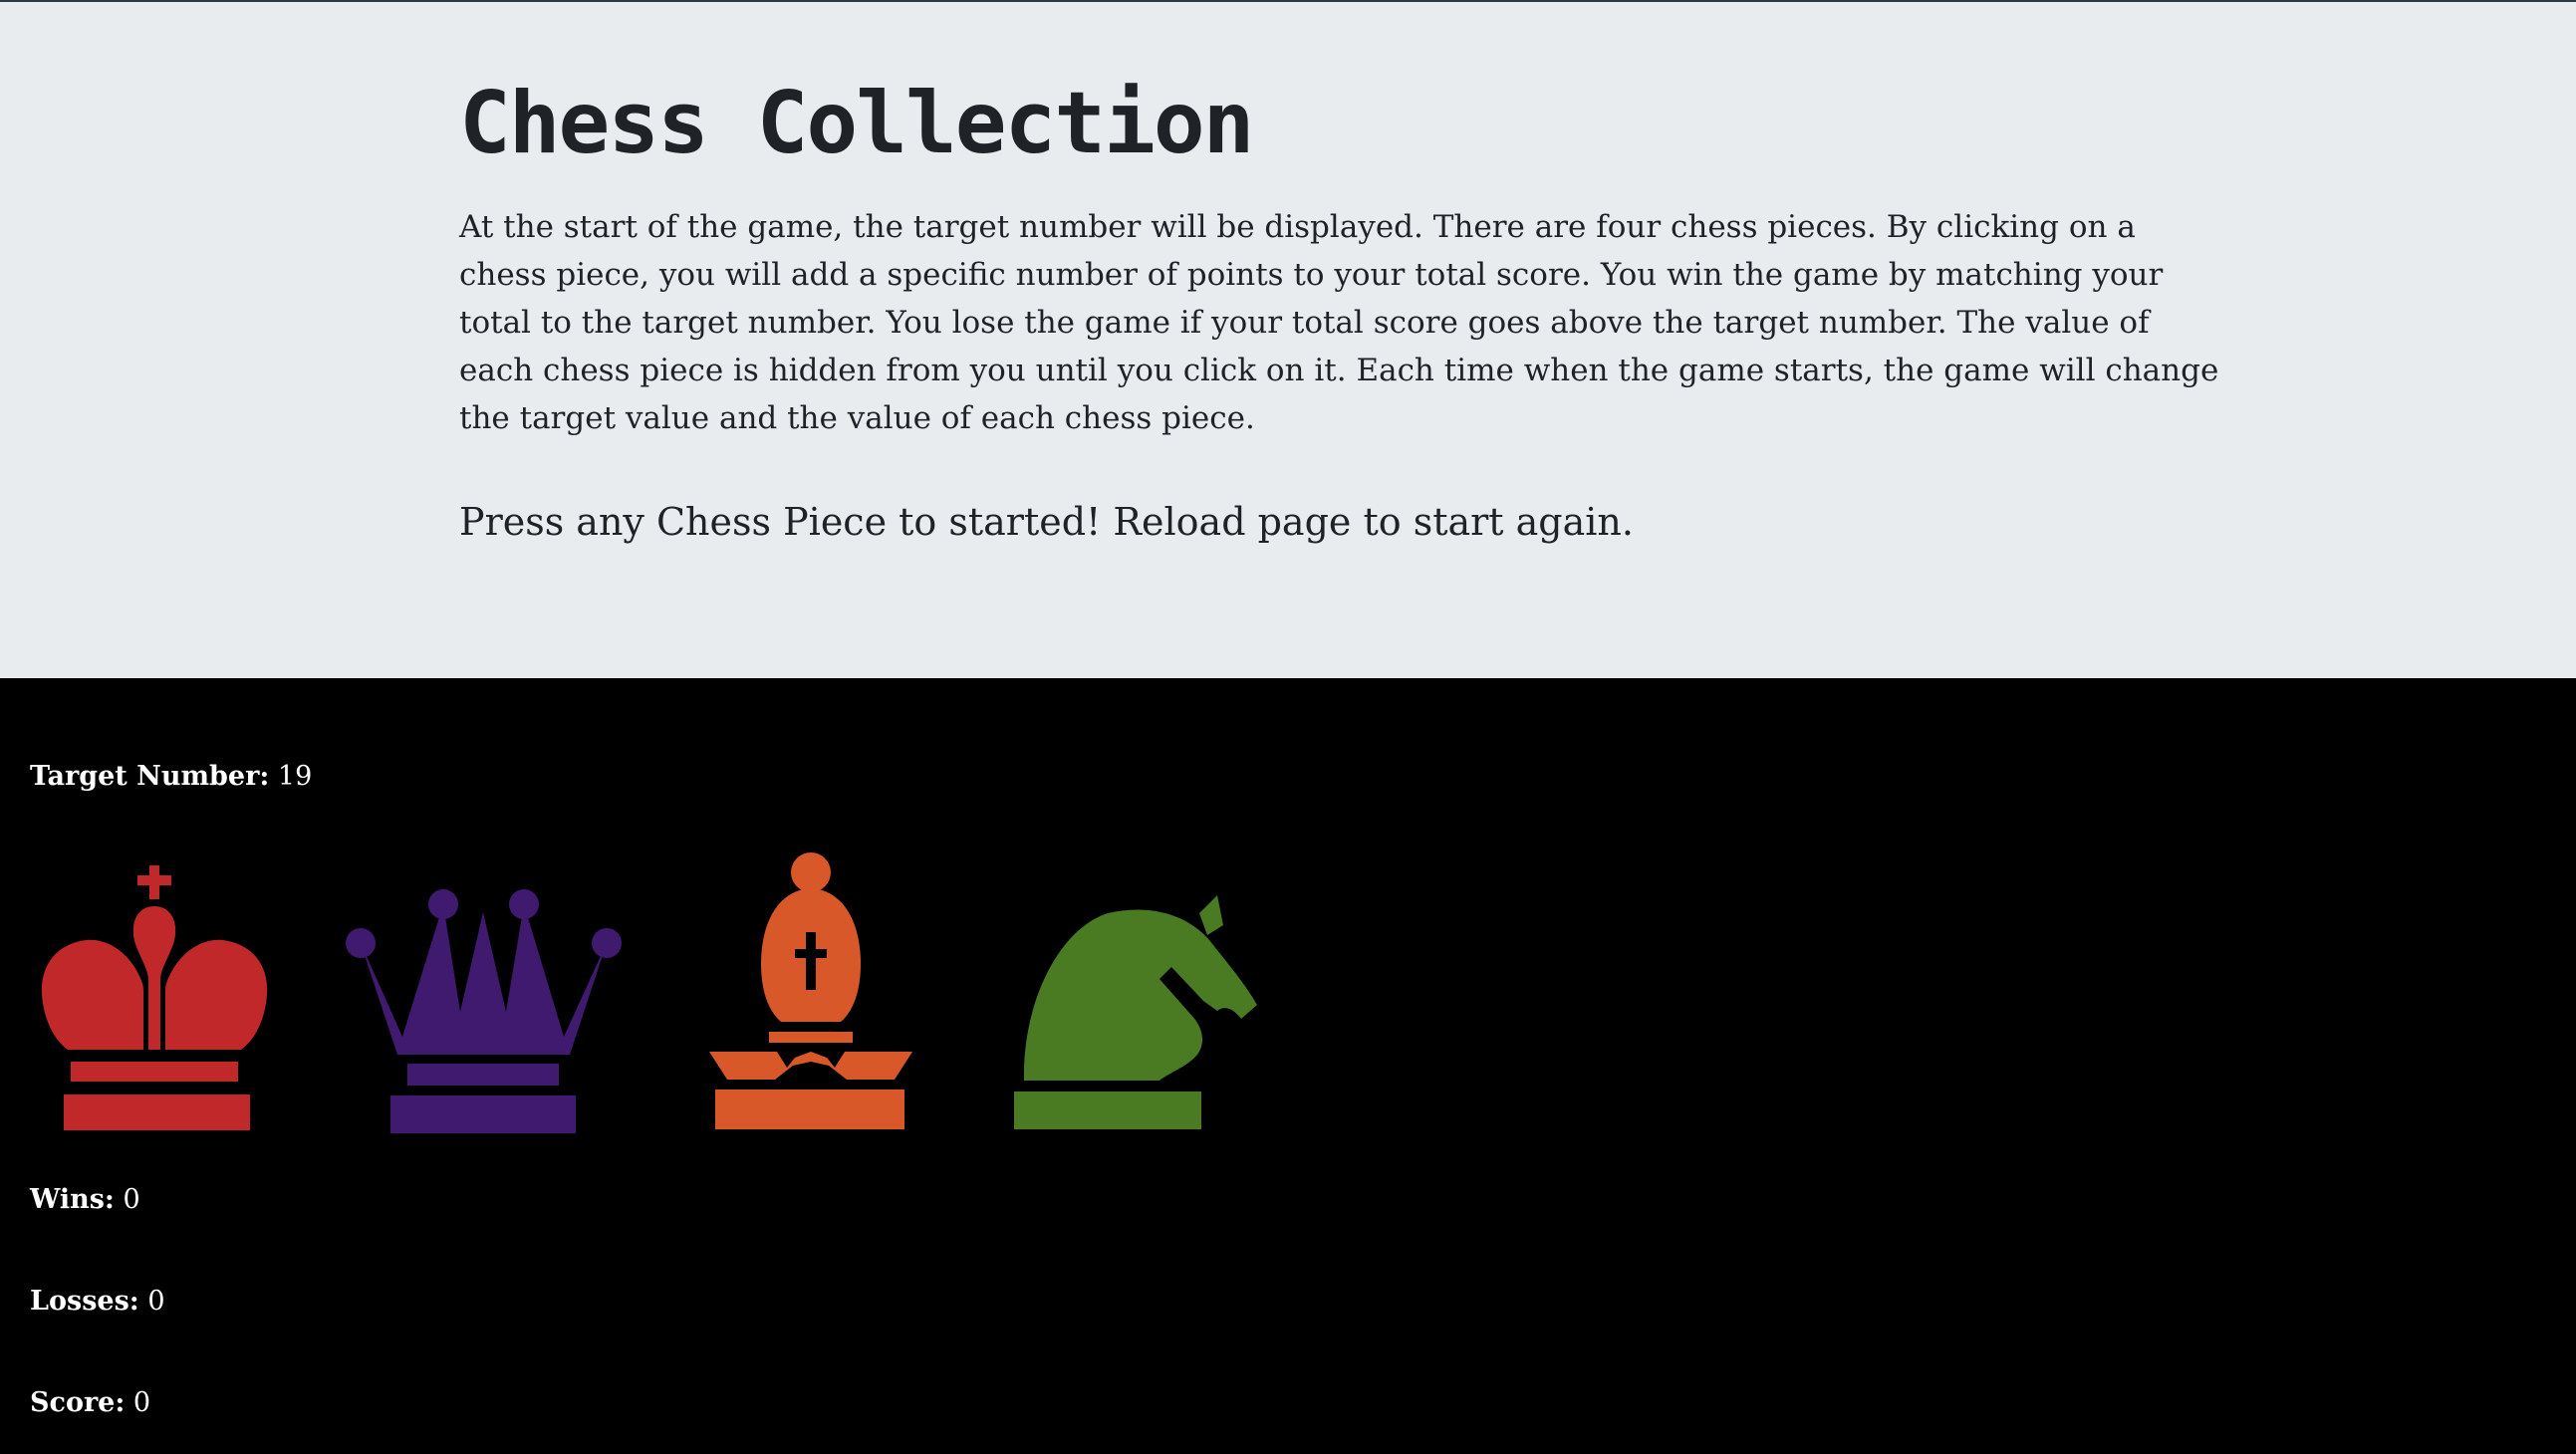 The height and width of the screenshot is (1454, 2576). I want to click on wins-value: 0, so click(131, 1199).